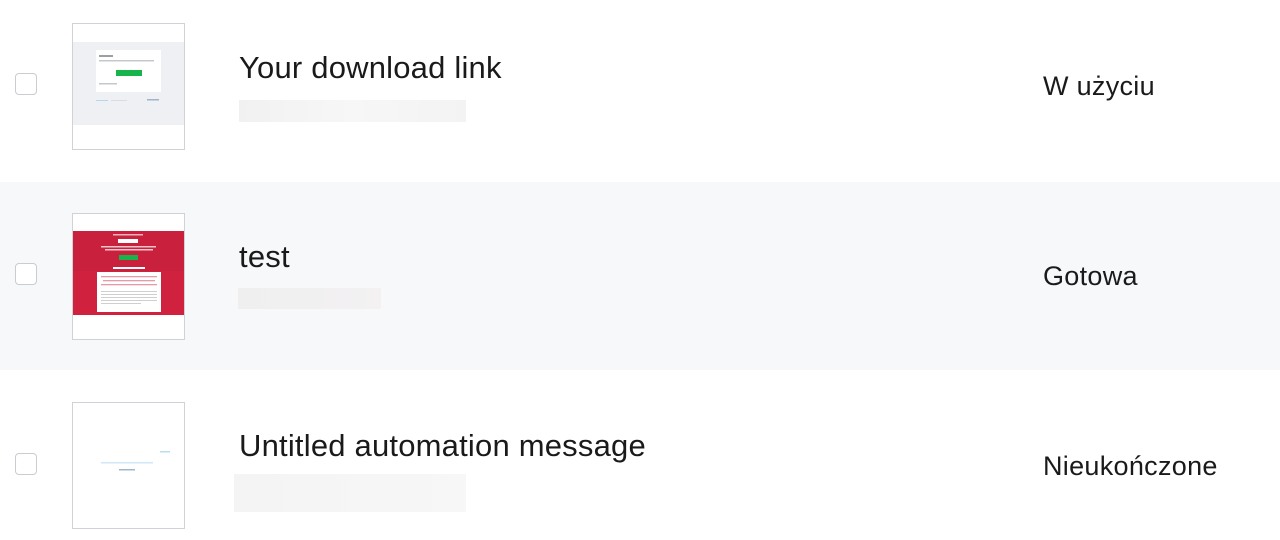 The image size is (1280, 540). I want to click on message-title: Untitled automation message, so click(442, 446).